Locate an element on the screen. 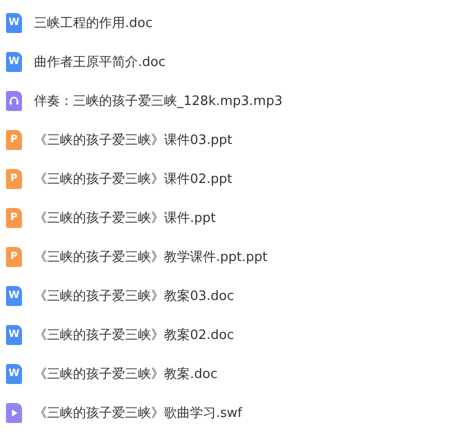 This screenshot has height=434, width=456. file-name: 《三峡的孩子爱三峡》教案03.doc is located at coordinates (134, 295).